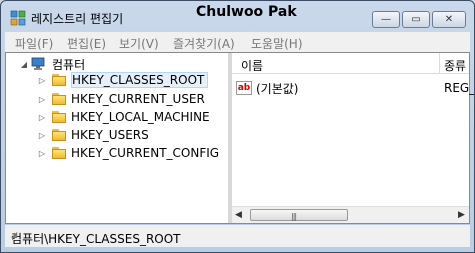 The width and height of the screenshot is (475, 253). Describe the element at coordinates (18, 18) in the screenshot. I see `regedit-icon` at that location.